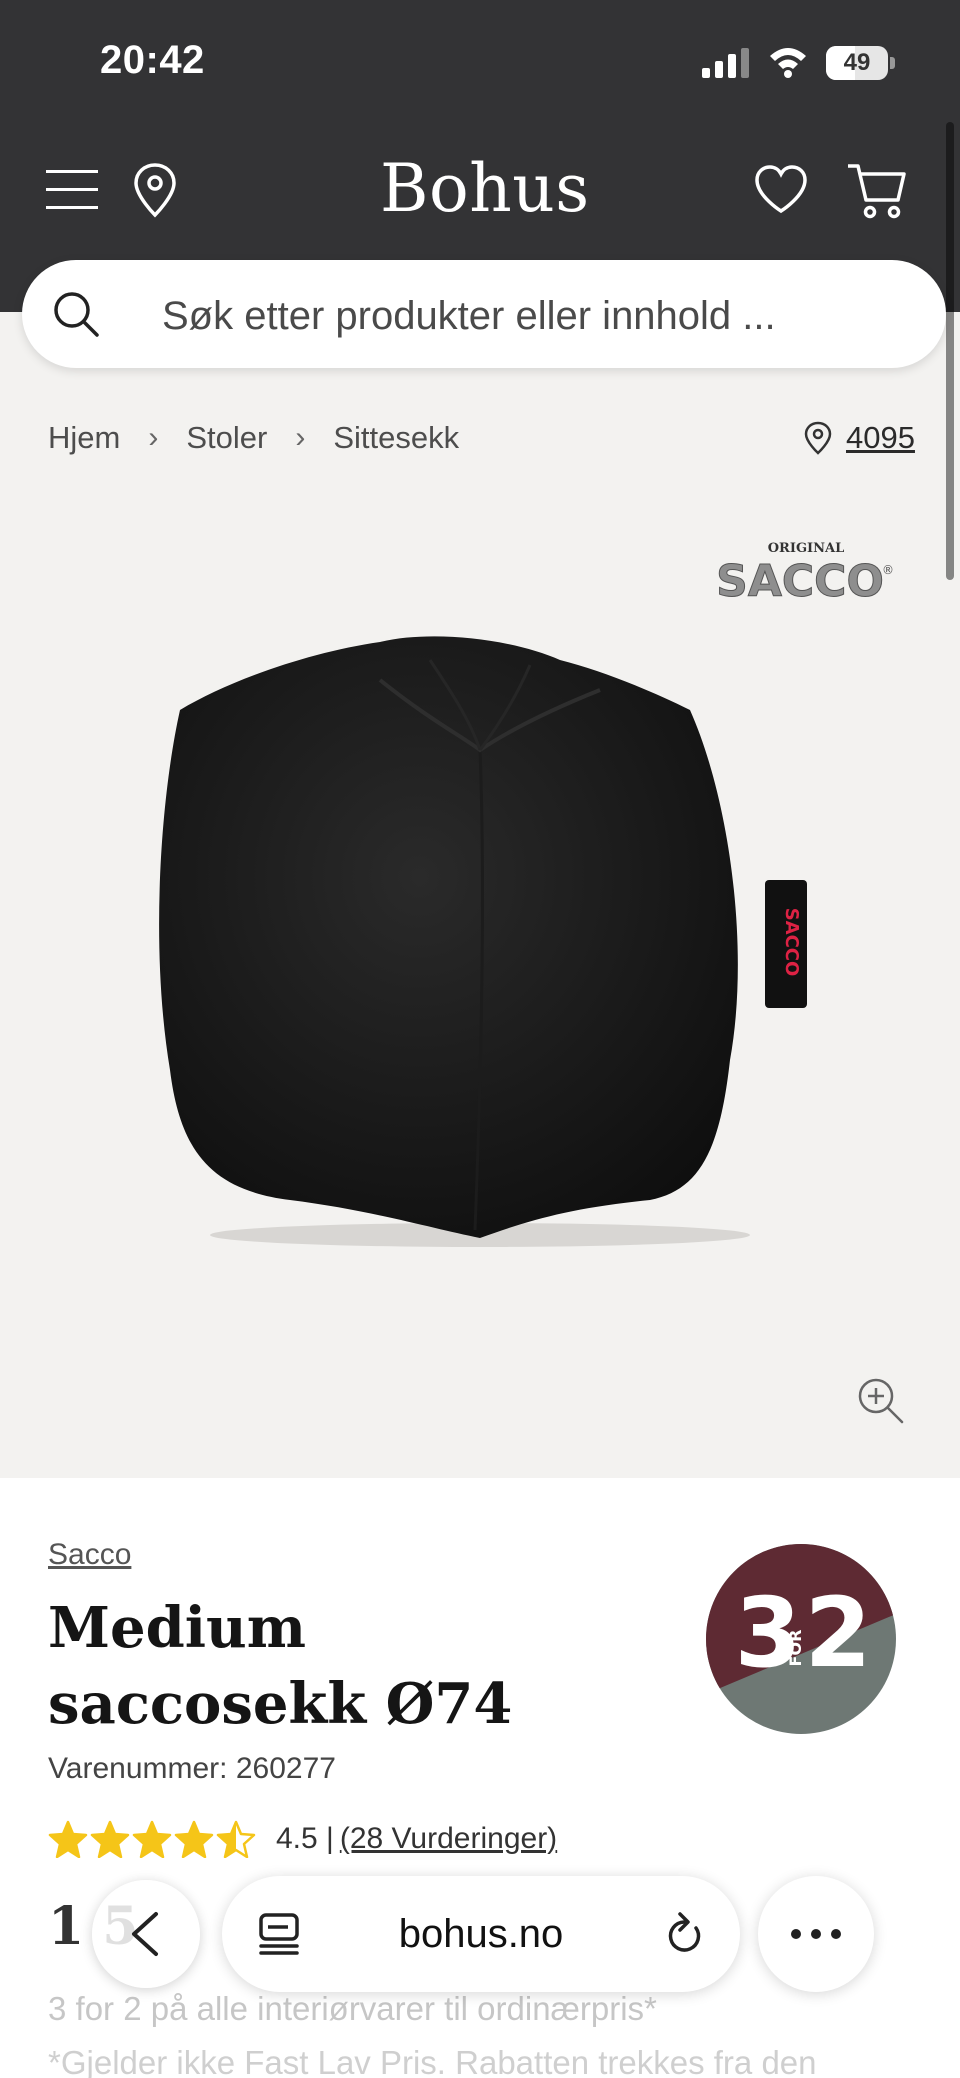 This screenshot has height=2078, width=960. What do you see at coordinates (781, 190) in the screenshot?
I see `heart-icon` at bounding box center [781, 190].